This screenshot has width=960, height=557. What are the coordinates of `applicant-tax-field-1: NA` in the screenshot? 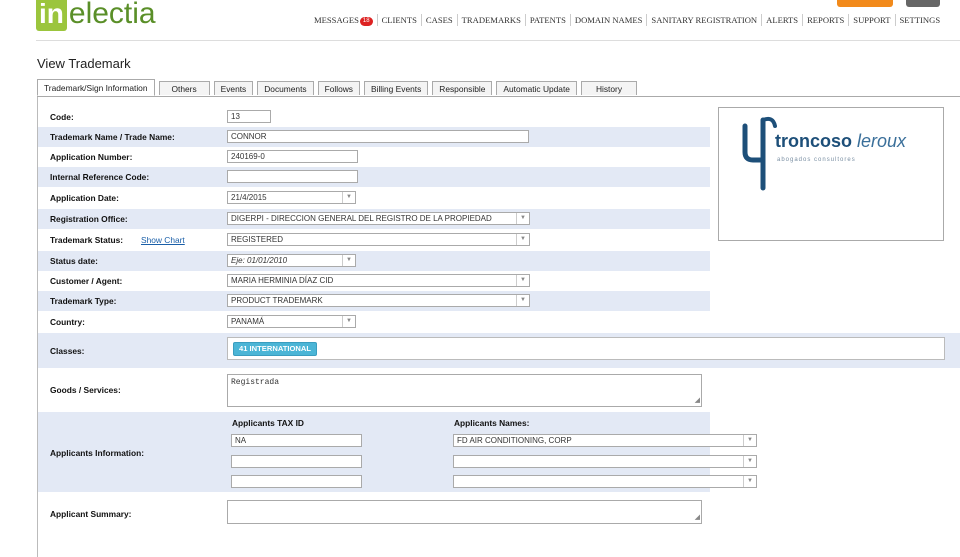 It's located at (296, 440).